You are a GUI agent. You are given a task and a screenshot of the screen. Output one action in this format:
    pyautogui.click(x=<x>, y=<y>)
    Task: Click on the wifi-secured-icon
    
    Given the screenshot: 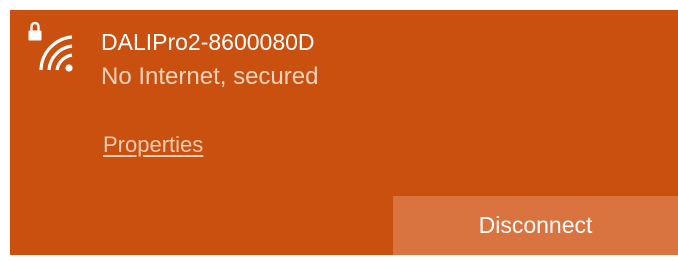 What is the action you would take?
    pyautogui.click(x=50, y=46)
    